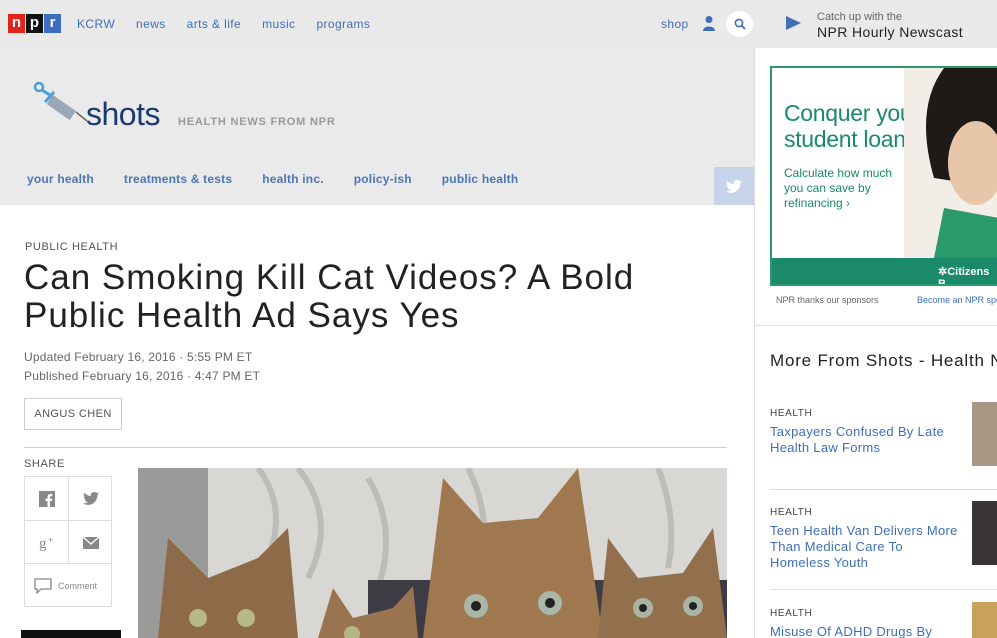 This screenshot has height=638, width=997. Describe the element at coordinates (343, 24) in the screenshot. I see `nav-link-programs: programs` at that location.